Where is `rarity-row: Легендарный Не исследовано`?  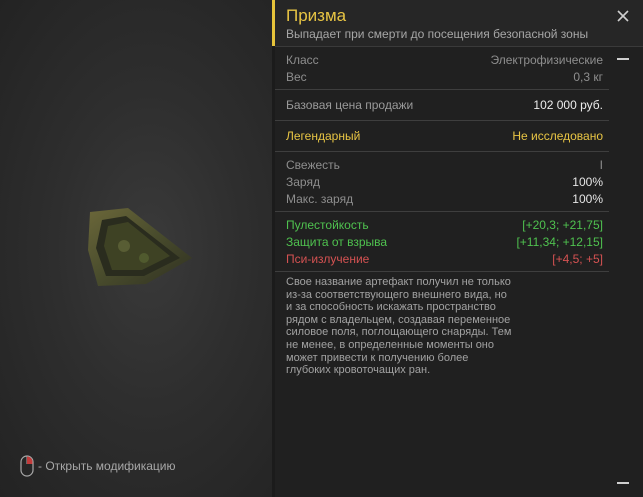
rarity-row: Легендарный Не исследовано is located at coordinates (442, 136).